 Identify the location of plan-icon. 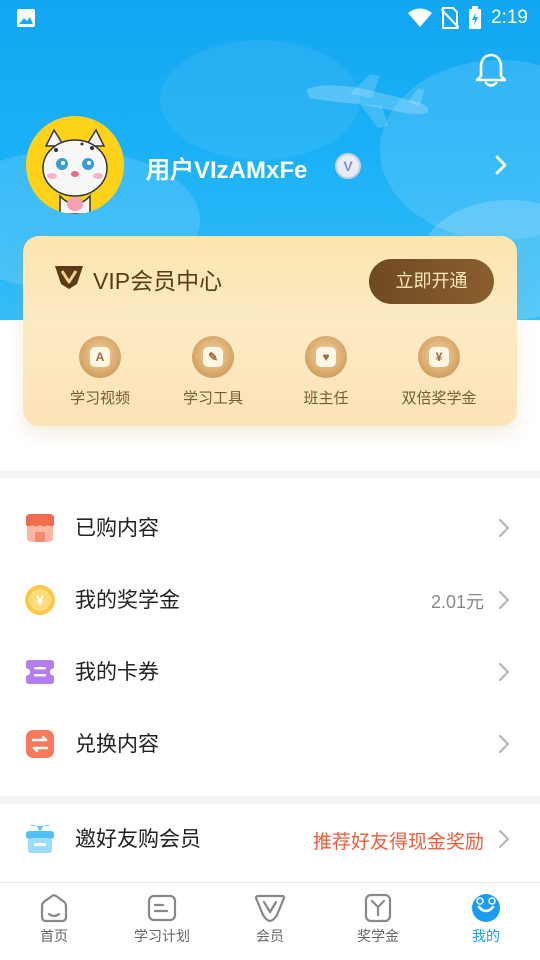
(162, 908).